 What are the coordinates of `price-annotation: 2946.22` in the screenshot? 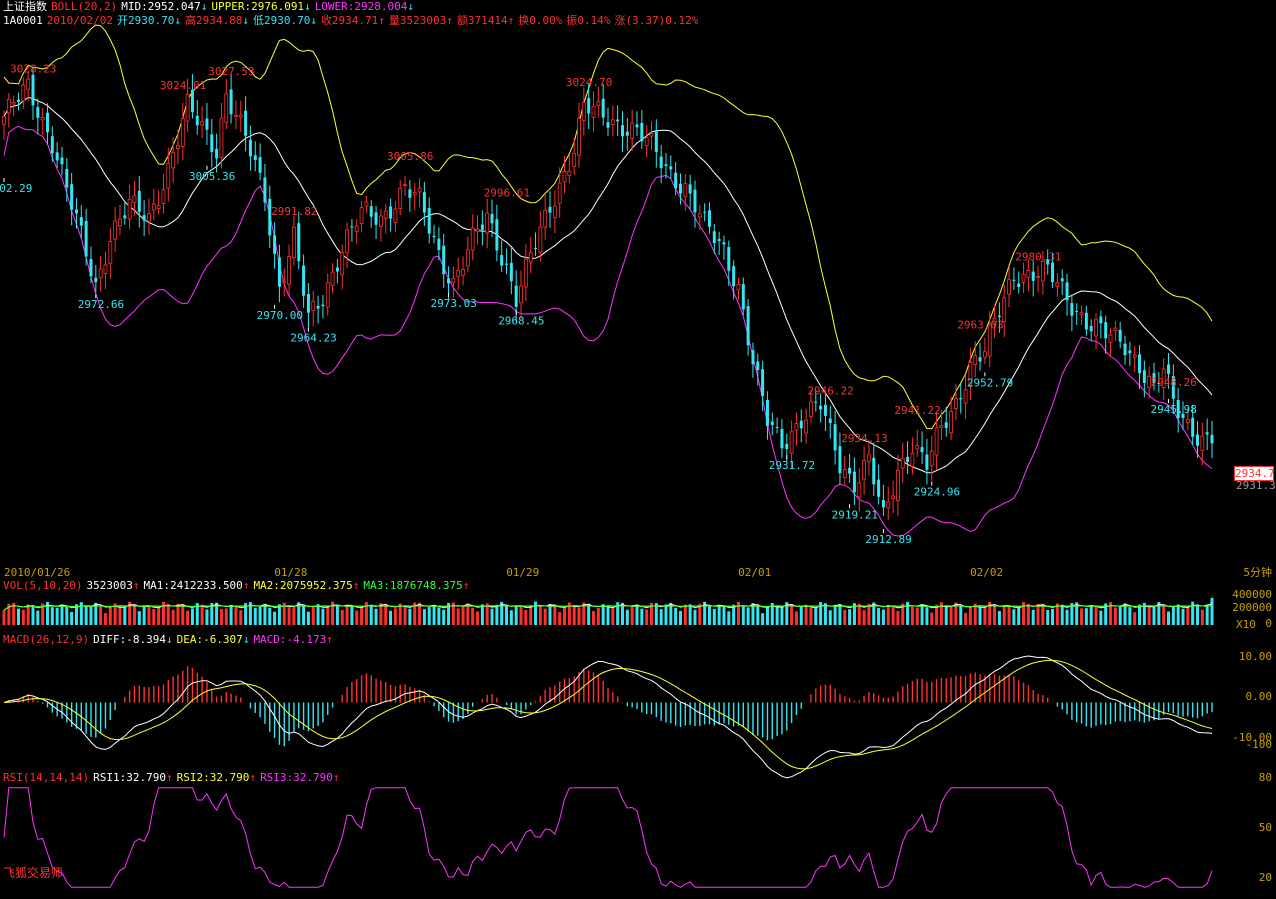 It's located at (830, 390).